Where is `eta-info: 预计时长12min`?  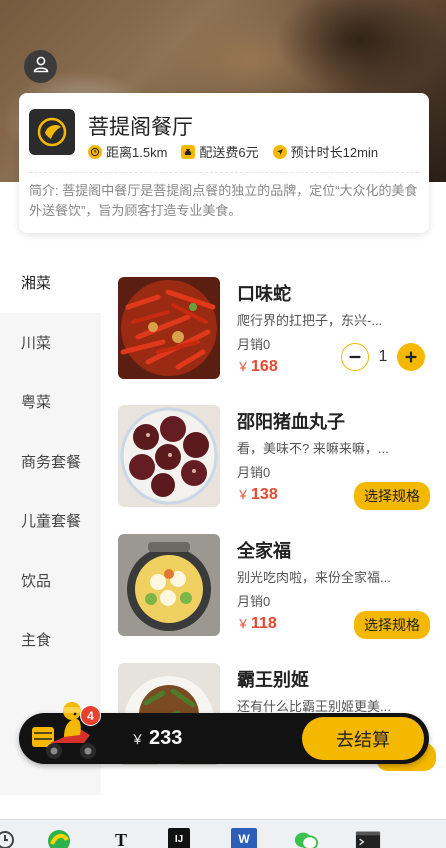
eta-info: 预计时长12min is located at coordinates (325, 151).